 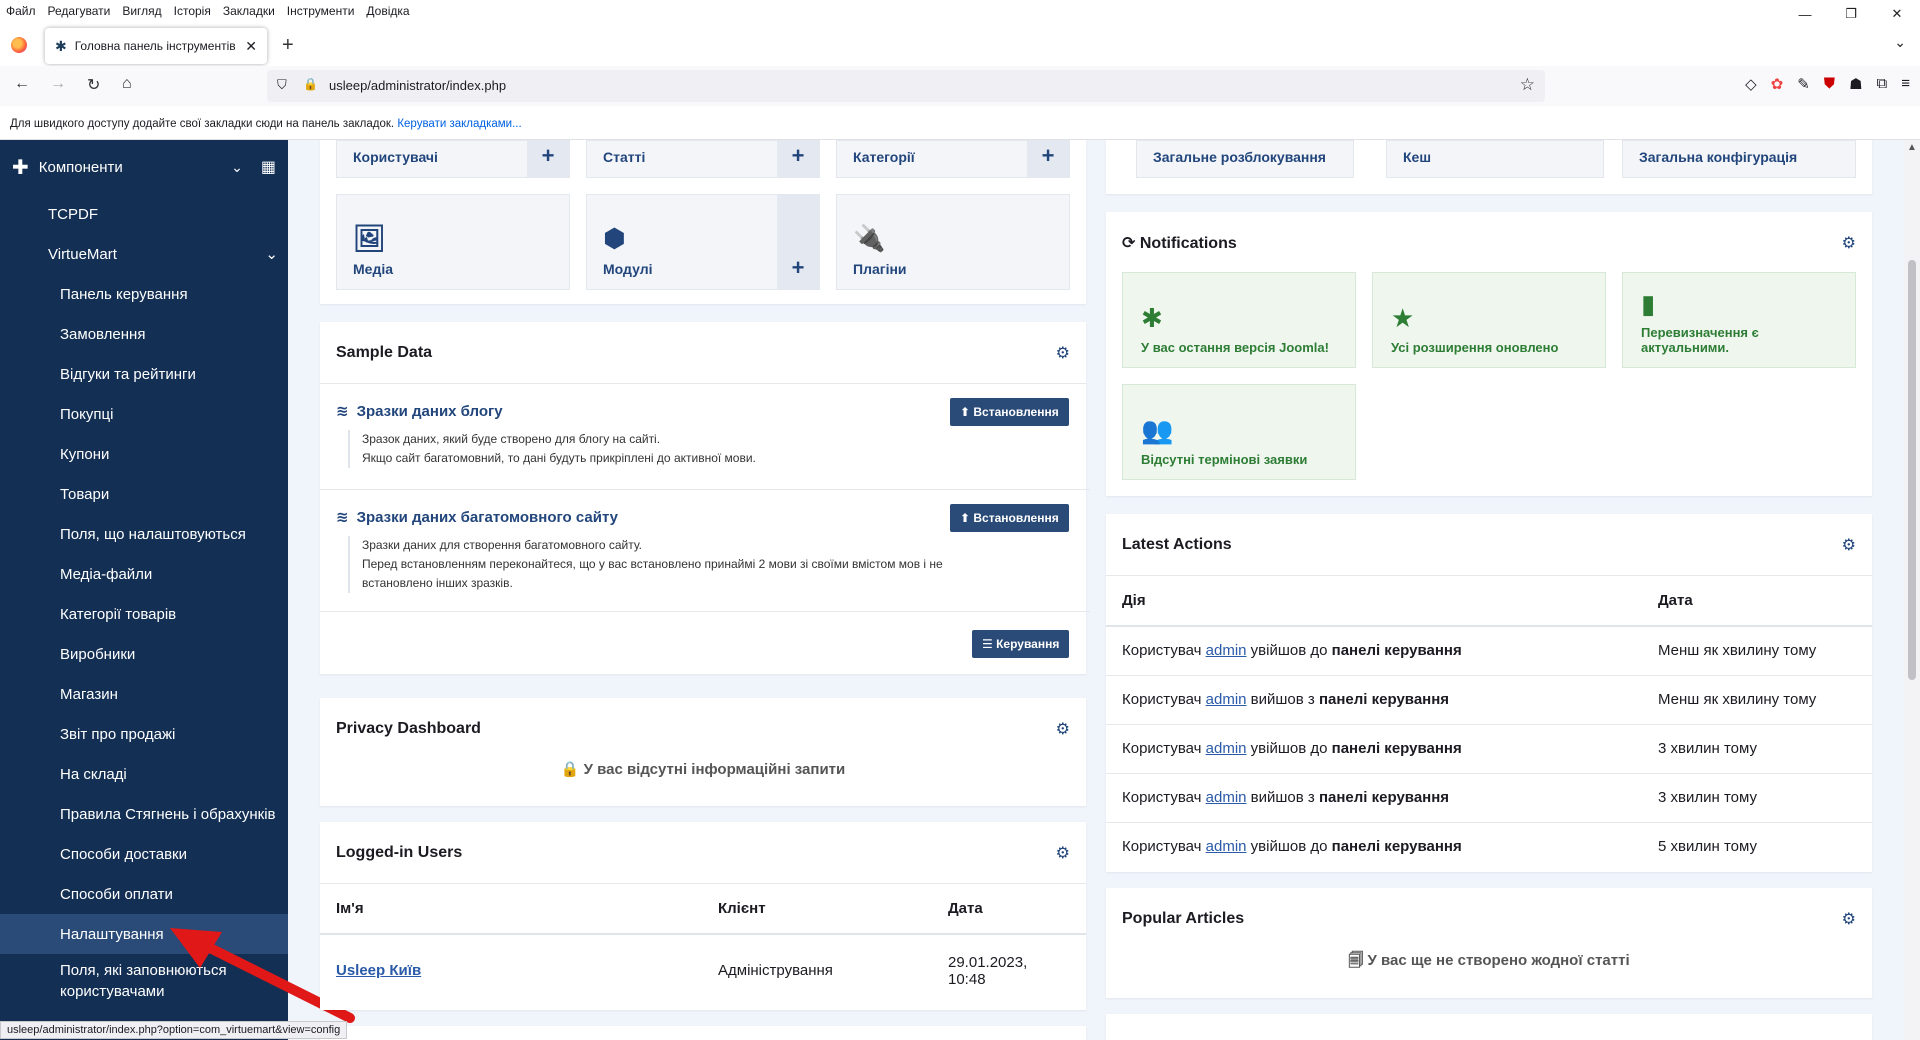 What do you see at coordinates (1739, 159) in the screenshot?
I see `quick-global-config: Загальна конфігурація` at bounding box center [1739, 159].